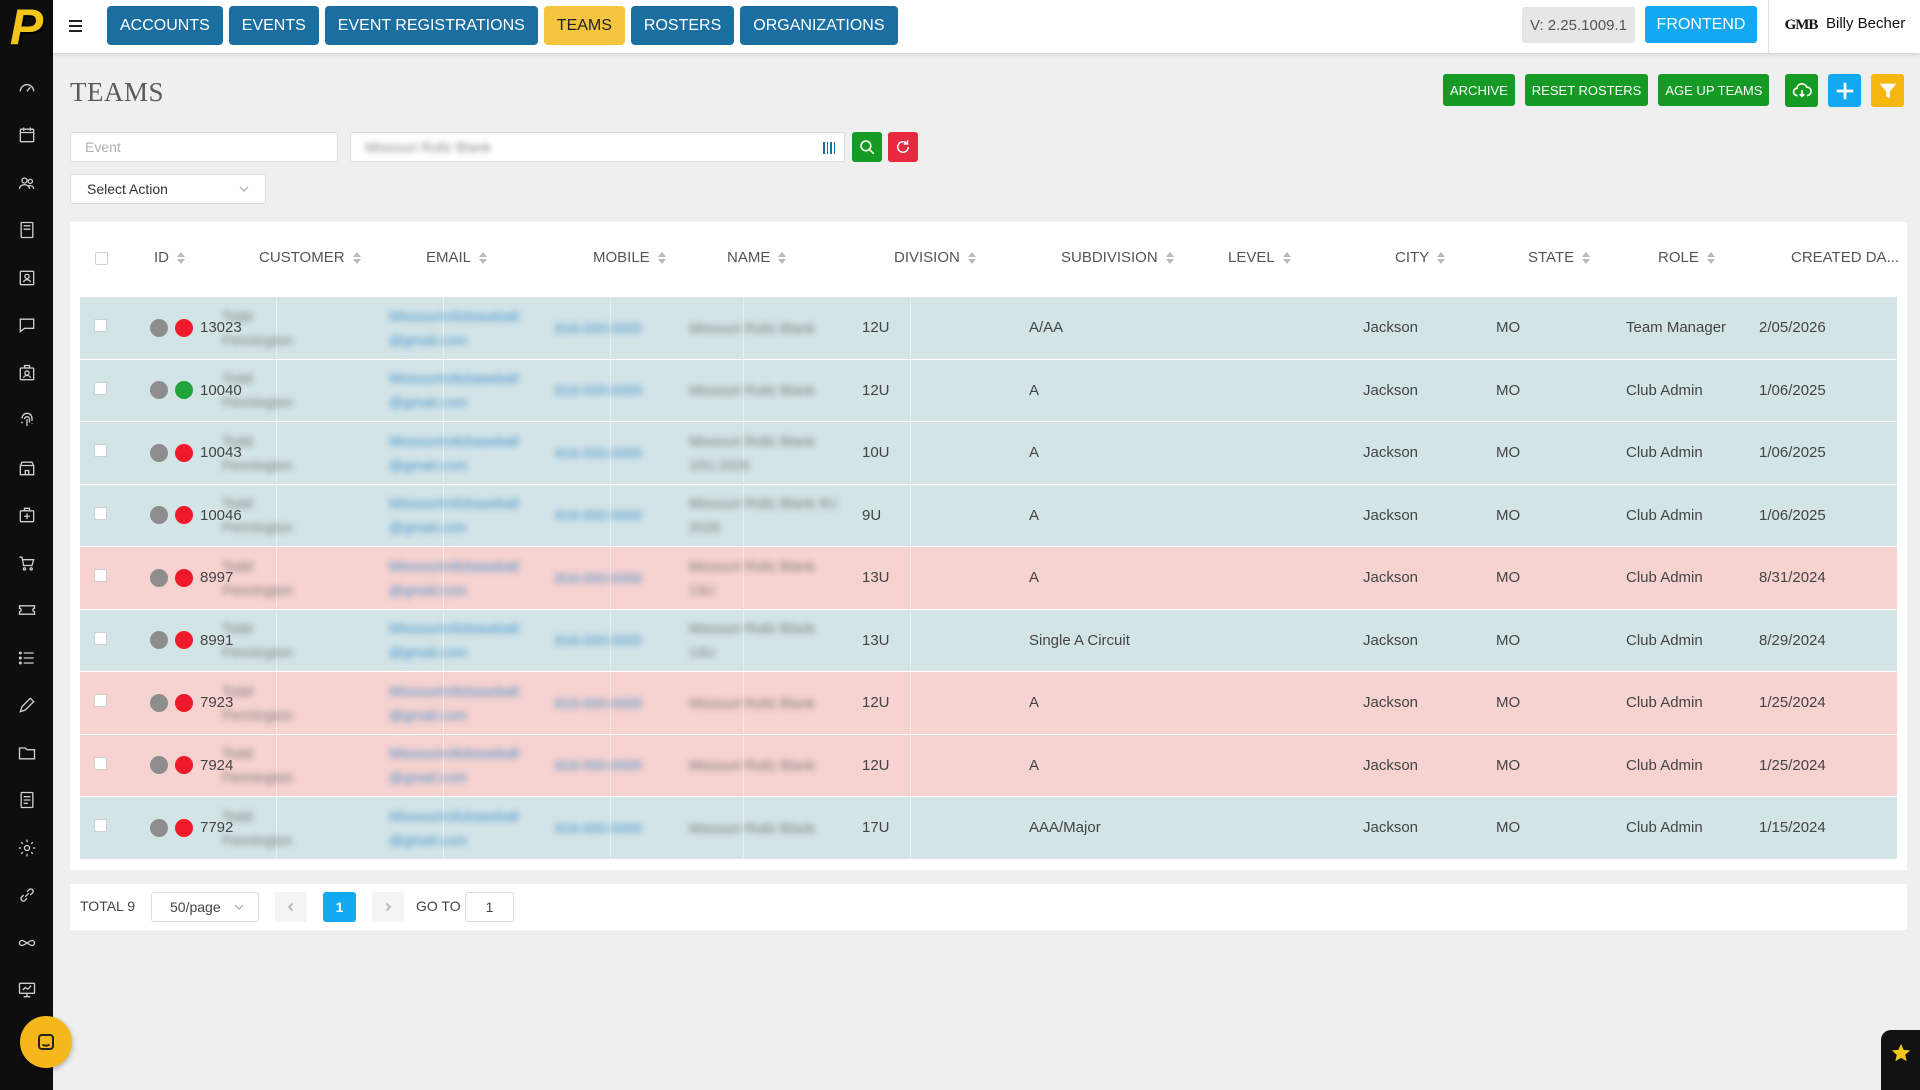  Describe the element at coordinates (829, 148) in the screenshot. I see `barcode-scan-icon` at that location.